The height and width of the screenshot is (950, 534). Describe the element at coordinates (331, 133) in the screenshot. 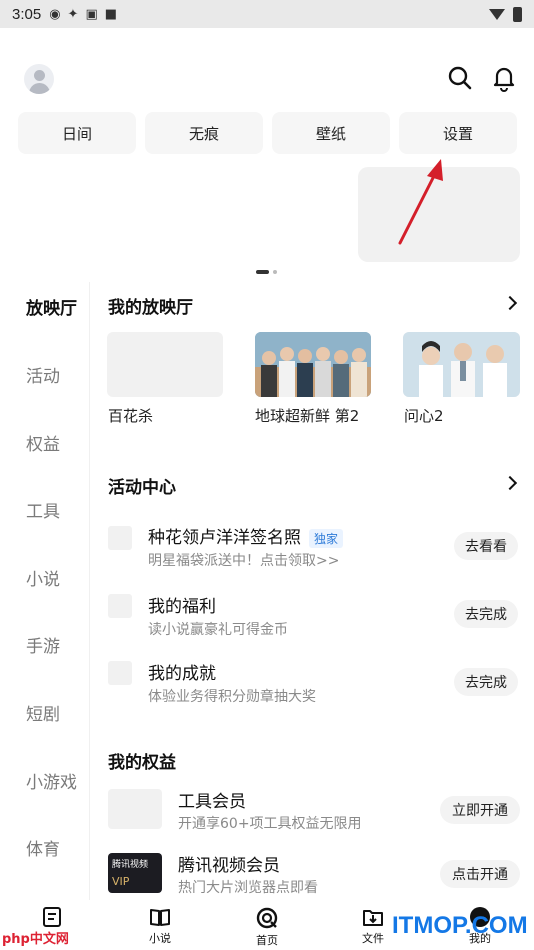

I see `tool-wallpaper: 壁纸` at that location.